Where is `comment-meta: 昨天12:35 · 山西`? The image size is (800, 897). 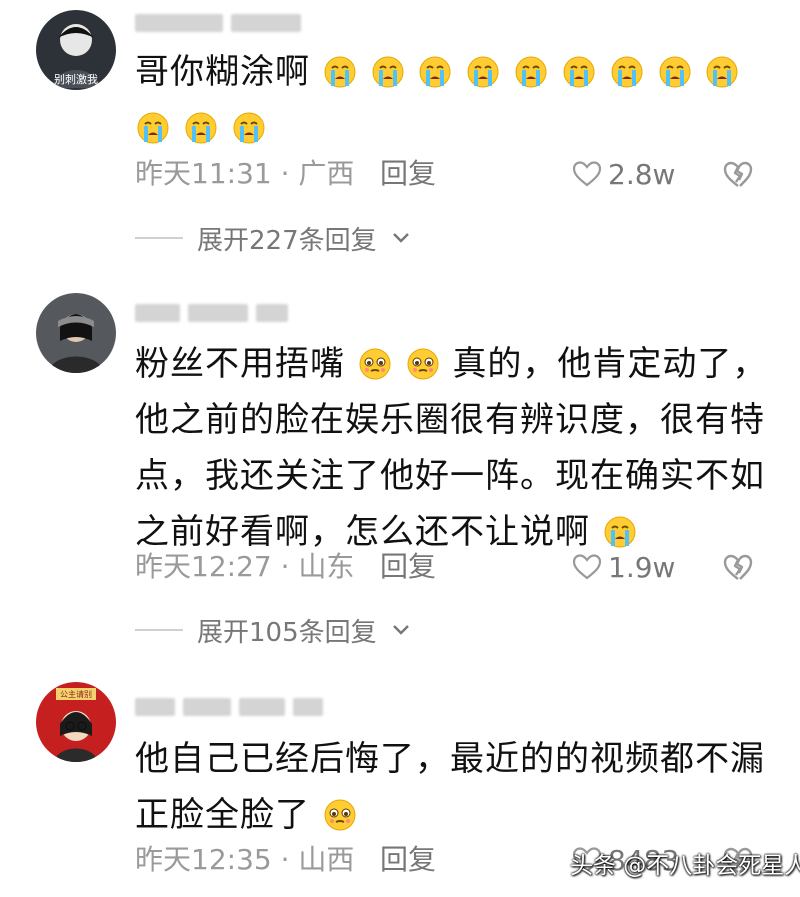
comment-meta: 昨天12:35 · 山西 is located at coordinates (244, 860).